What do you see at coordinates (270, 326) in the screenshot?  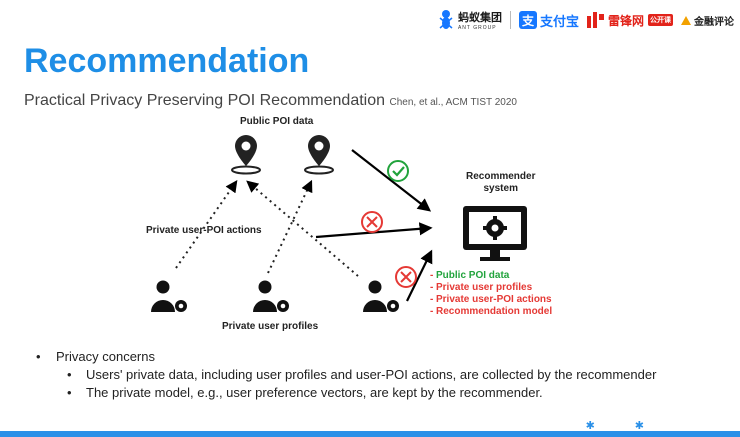 I see `private-profiles-label: Private user profiles` at bounding box center [270, 326].